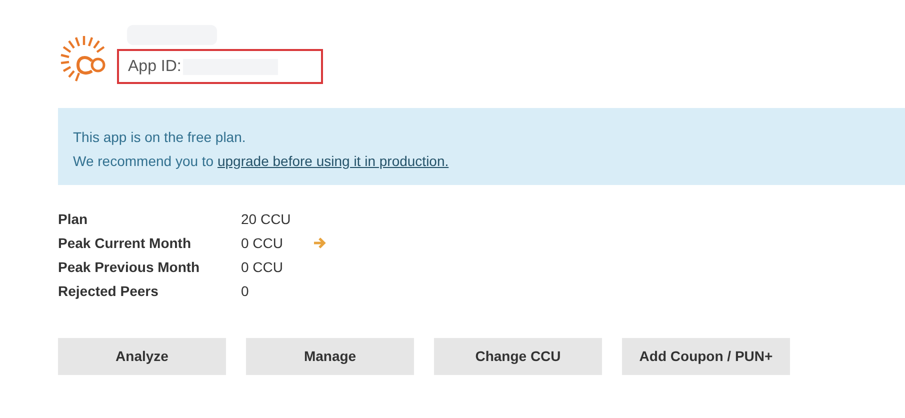 This screenshot has height=418, width=905. Describe the element at coordinates (245, 291) in the screenshot. I see `stat-value: 0` at that location.